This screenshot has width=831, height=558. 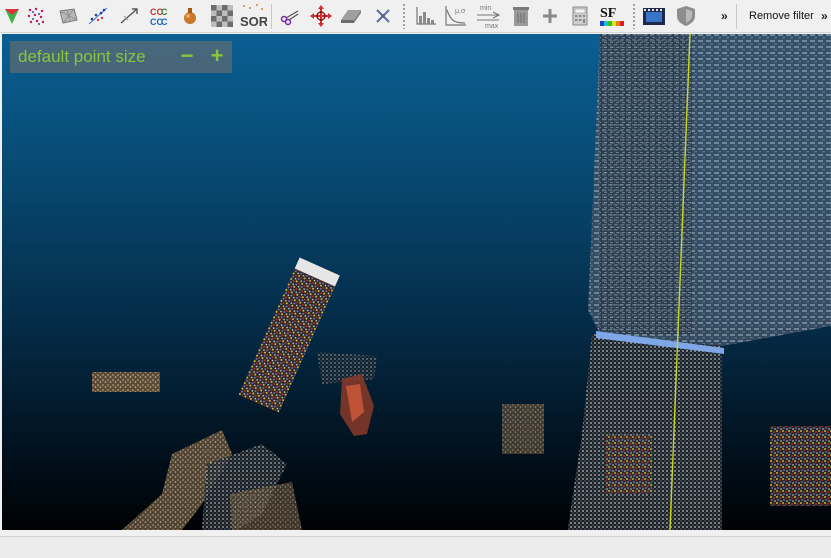 I want to click on min-max-filter-icon: min max, so click(x=489, y=16).